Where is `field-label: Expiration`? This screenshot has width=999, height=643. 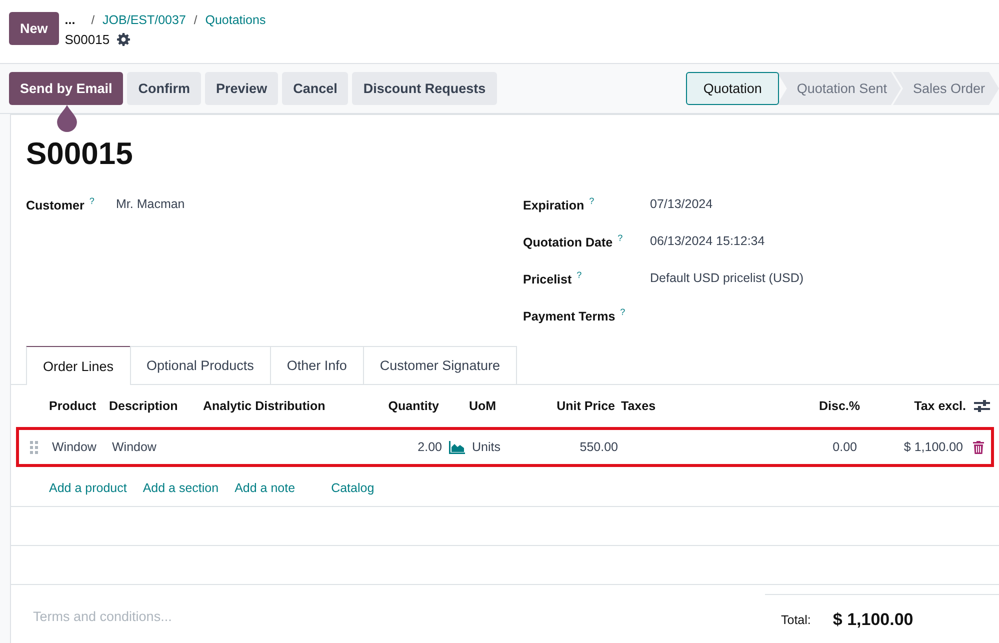
field-label: Expiration is located at coordinates (553, 205).